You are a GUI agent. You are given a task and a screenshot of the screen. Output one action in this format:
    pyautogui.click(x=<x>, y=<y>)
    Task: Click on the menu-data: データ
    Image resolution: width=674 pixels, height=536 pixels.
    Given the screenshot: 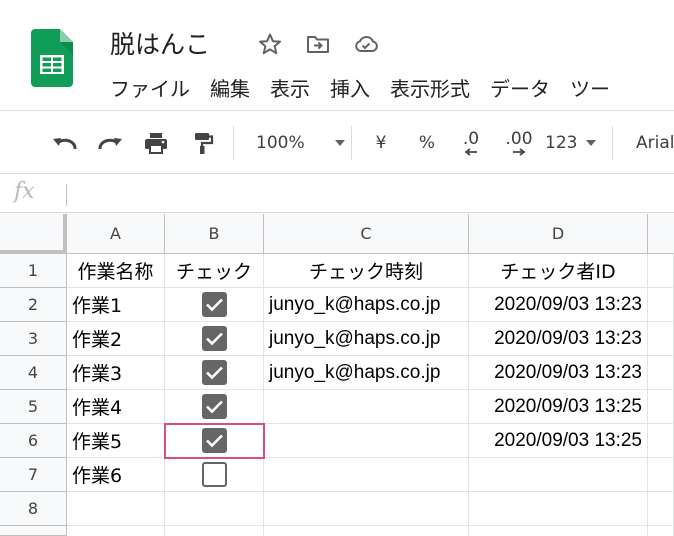 What is the action you would take?
    pyautogui.click(x=520, y=89)
    